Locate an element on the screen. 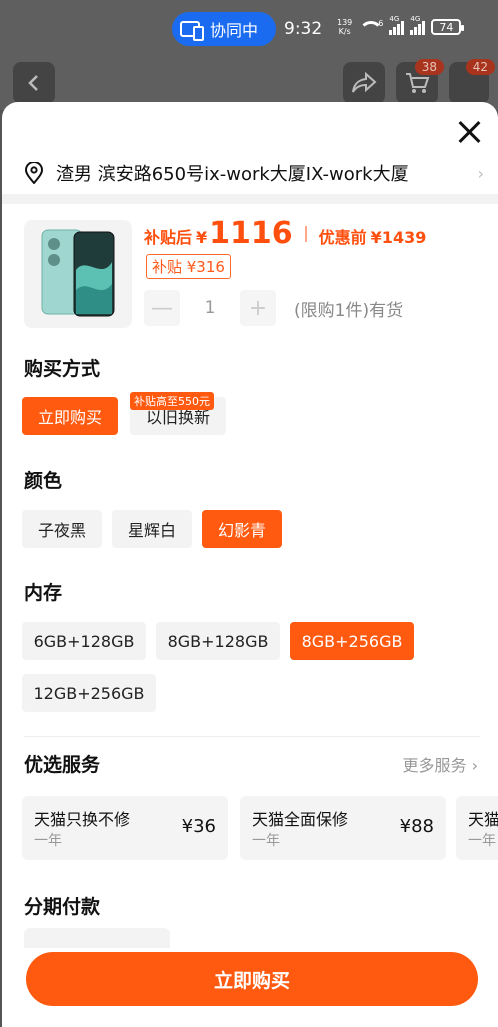 The width and height of the screenshot is (498, 1027). storage-option-8-128: 8GB+128GB is located at coordinates (218, 641).